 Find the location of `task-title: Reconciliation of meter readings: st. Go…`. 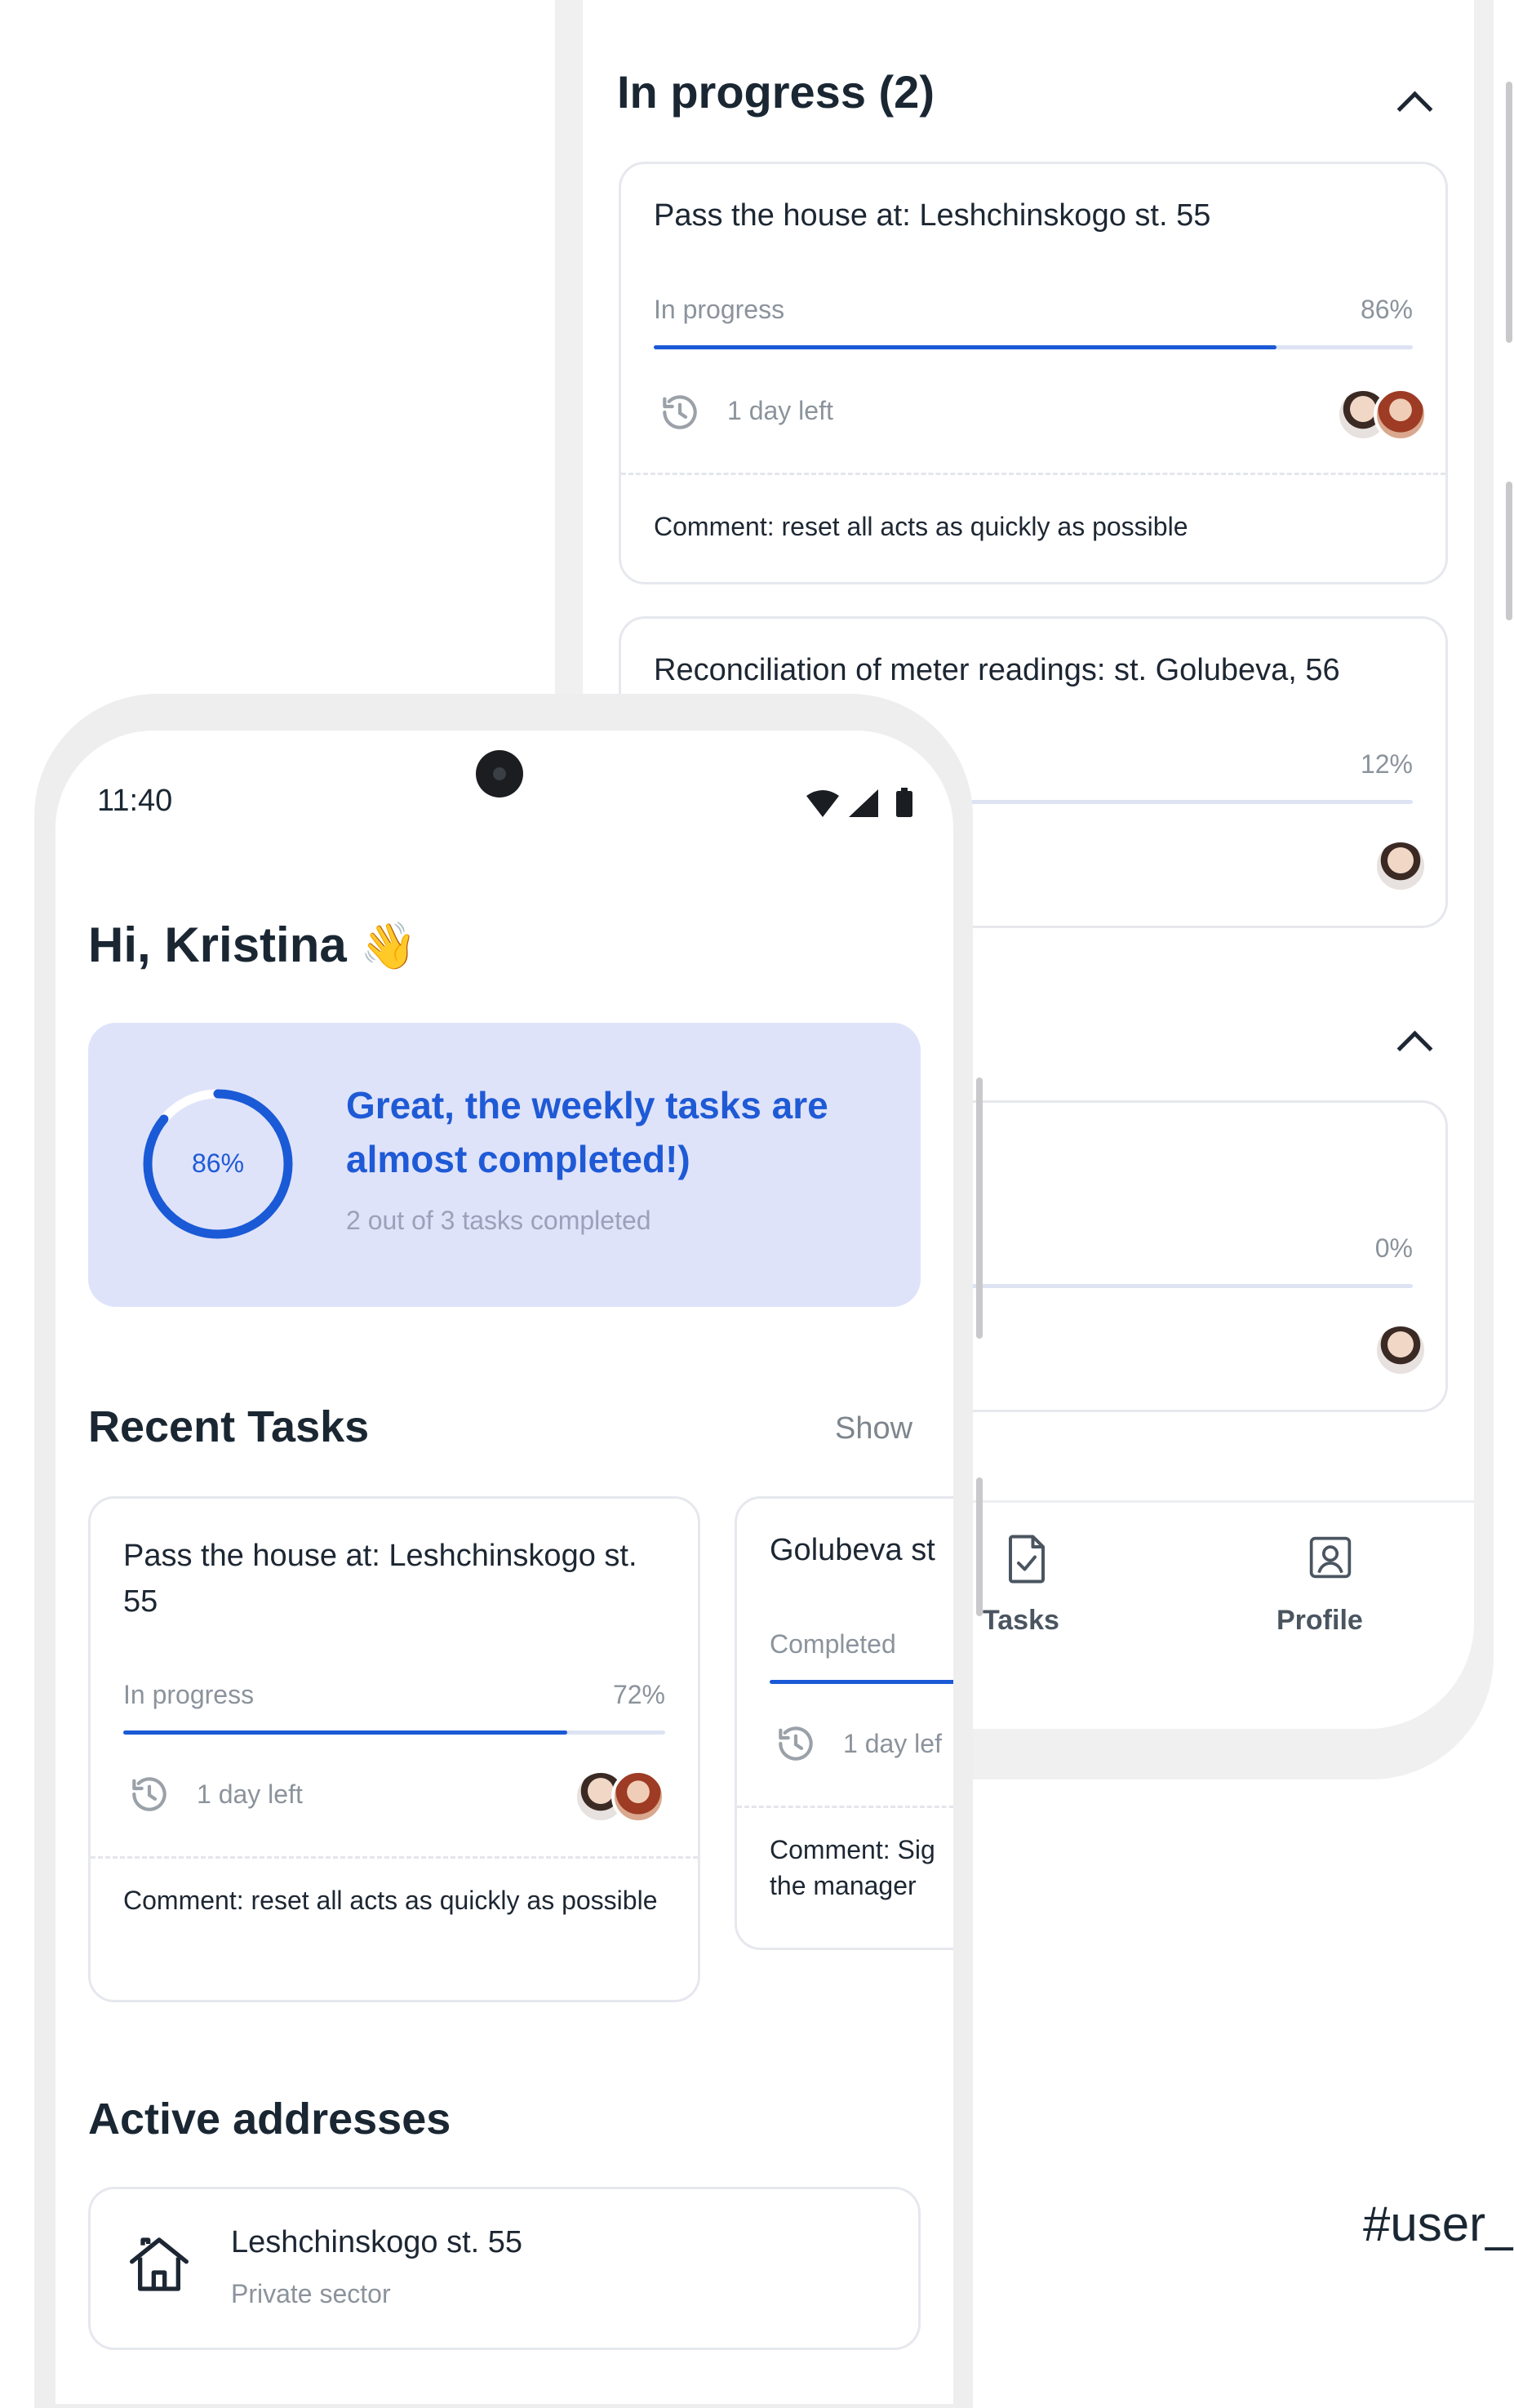

task-title: Reconciliation of meter readings: st. Go… is located at coordinates (997, 670).